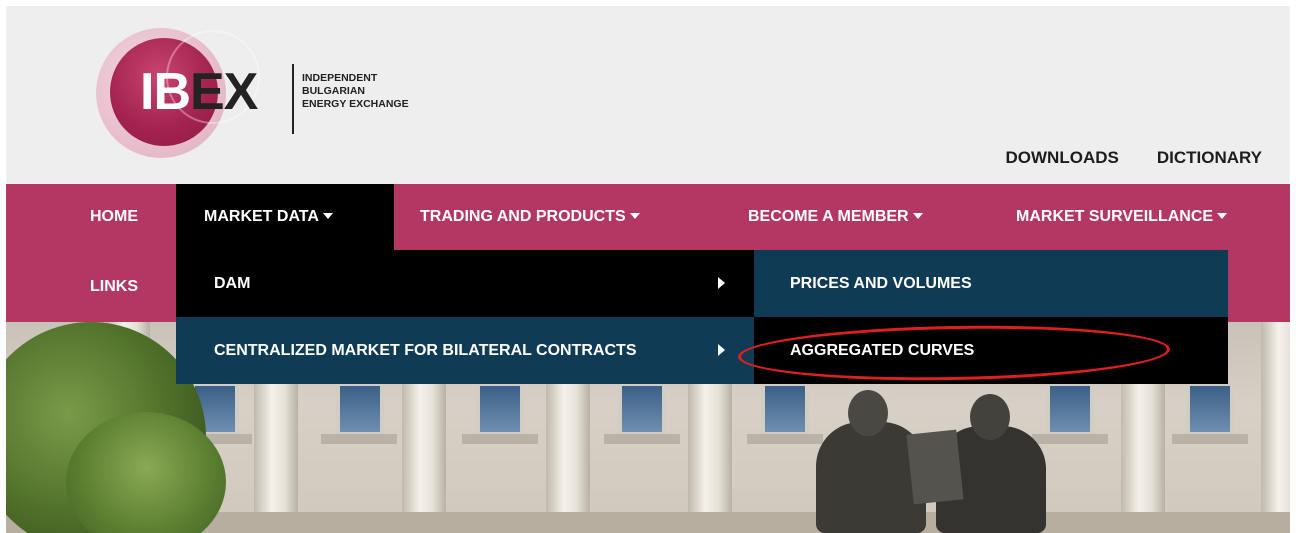 This screenshot has height=533, width=1296. What do you see at coordinates (991, 283) in the screenshot?
I see `submenu-item-prices-and-volumes: PRICES AND VOLUMES` at bounding box center [991, 283].